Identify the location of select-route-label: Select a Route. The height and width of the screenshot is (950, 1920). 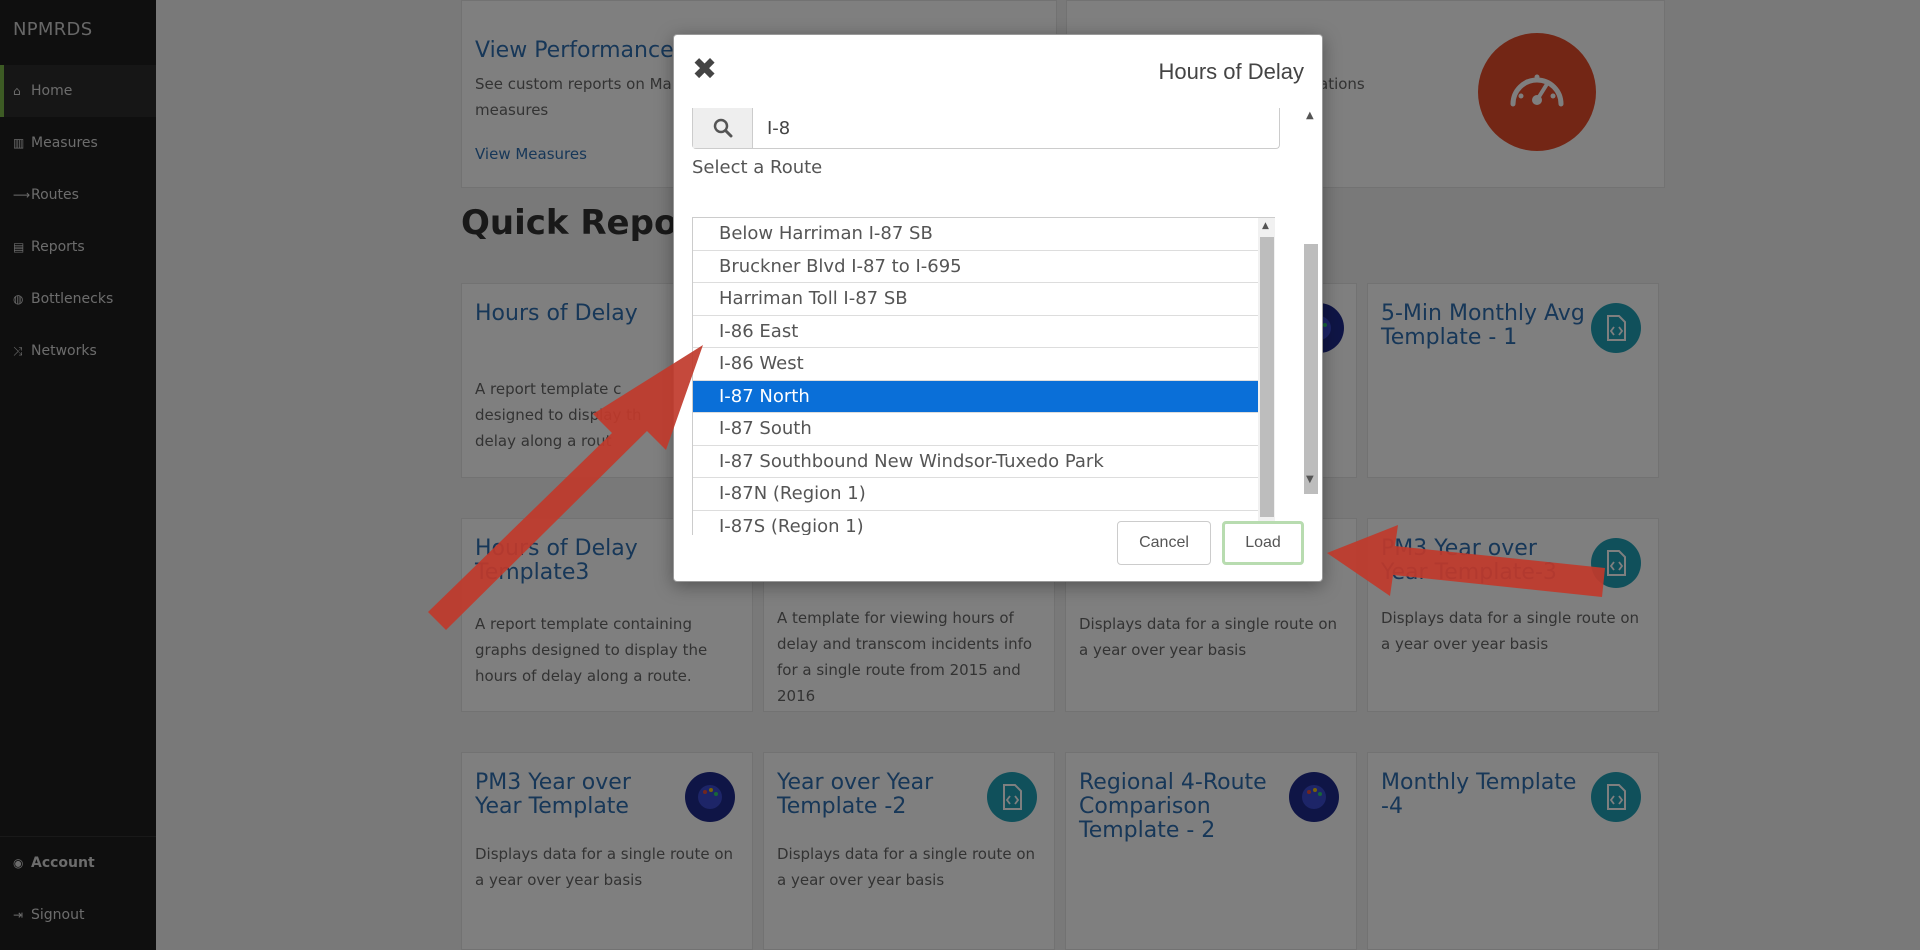
(757, 167).